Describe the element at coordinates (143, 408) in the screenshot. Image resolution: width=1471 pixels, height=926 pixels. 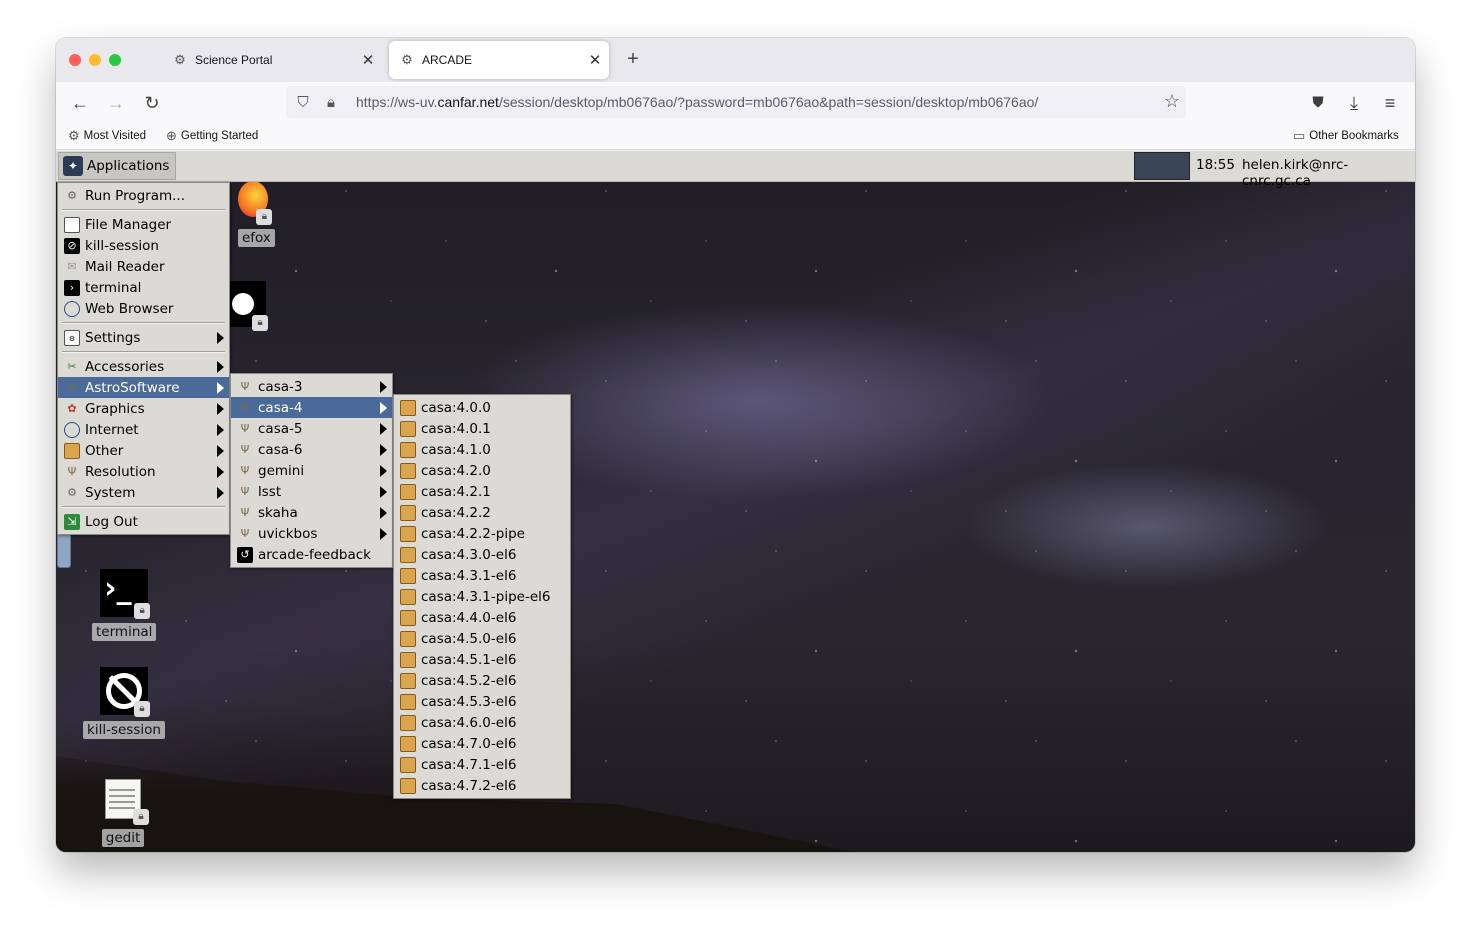
I see `menu-item-graphics: ✿ Graphics` at that location.